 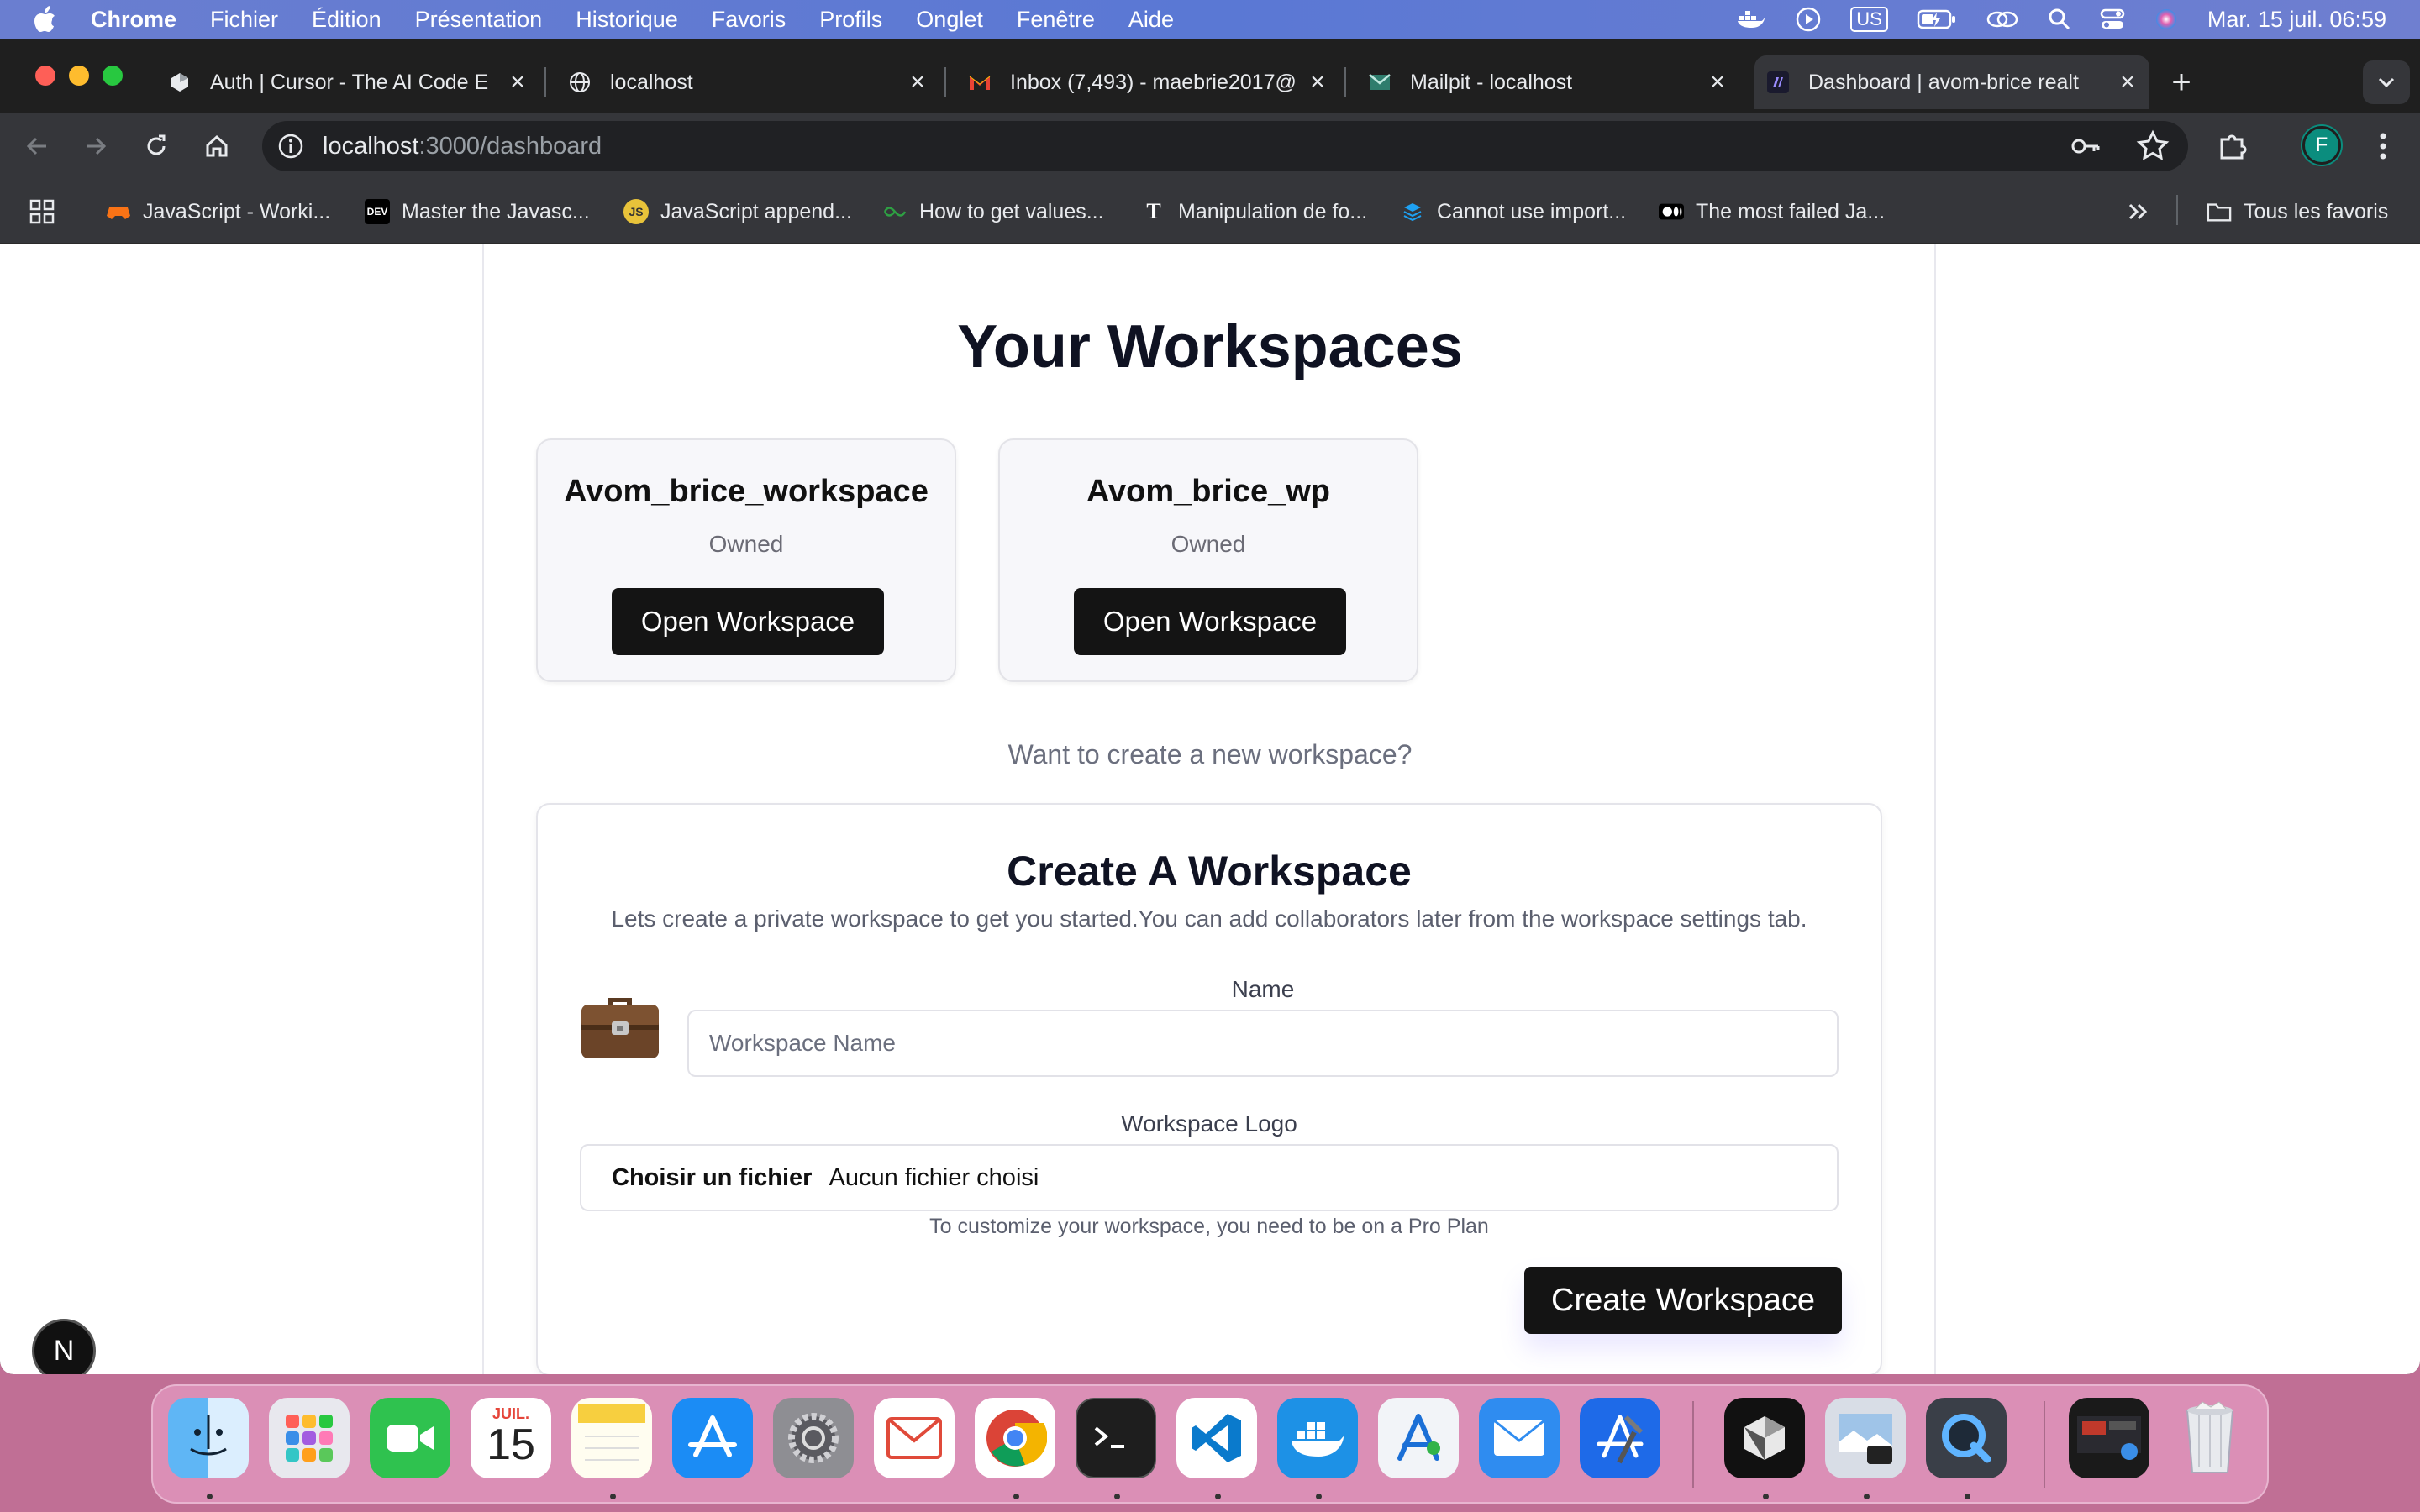 I want to click on new-tab-button: +, so click(x=2181, y=82).